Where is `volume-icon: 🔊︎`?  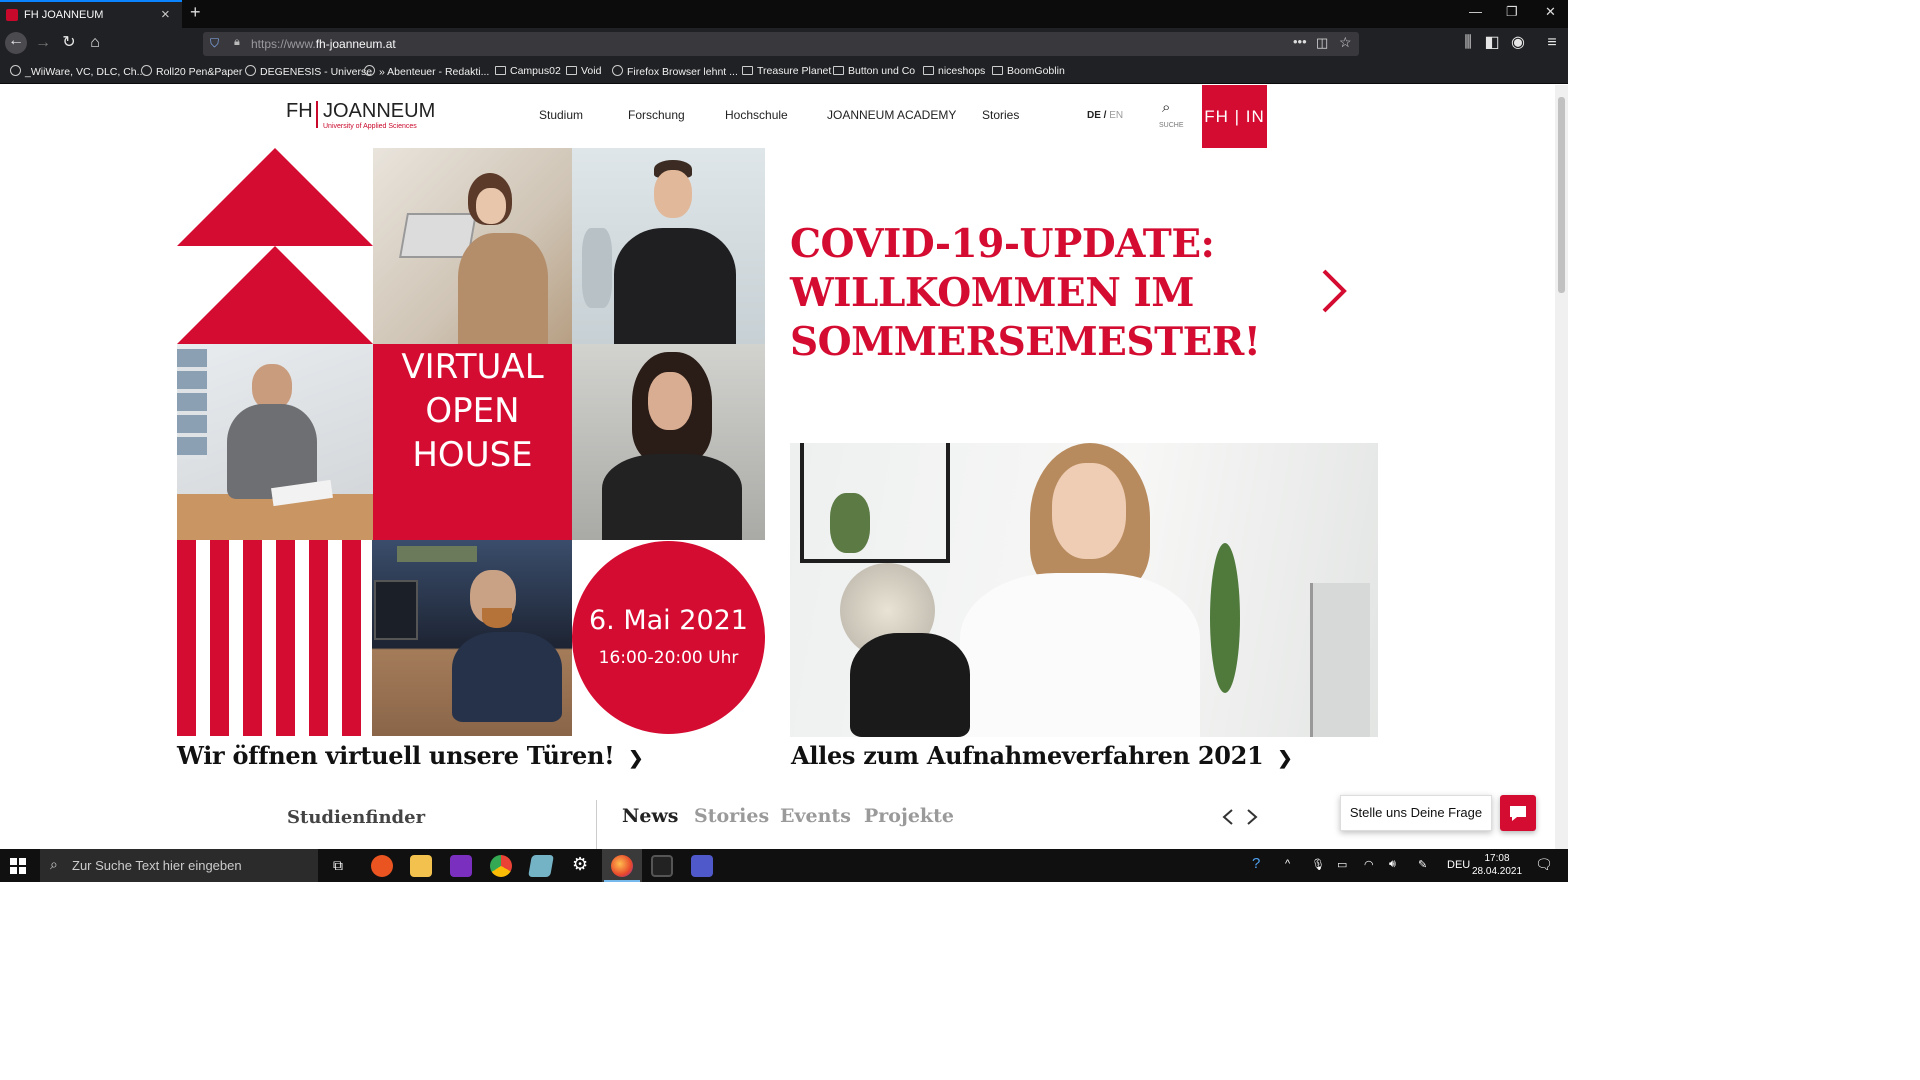 volume-icon: 🔊︎ is located at coordinates (1392, 864).